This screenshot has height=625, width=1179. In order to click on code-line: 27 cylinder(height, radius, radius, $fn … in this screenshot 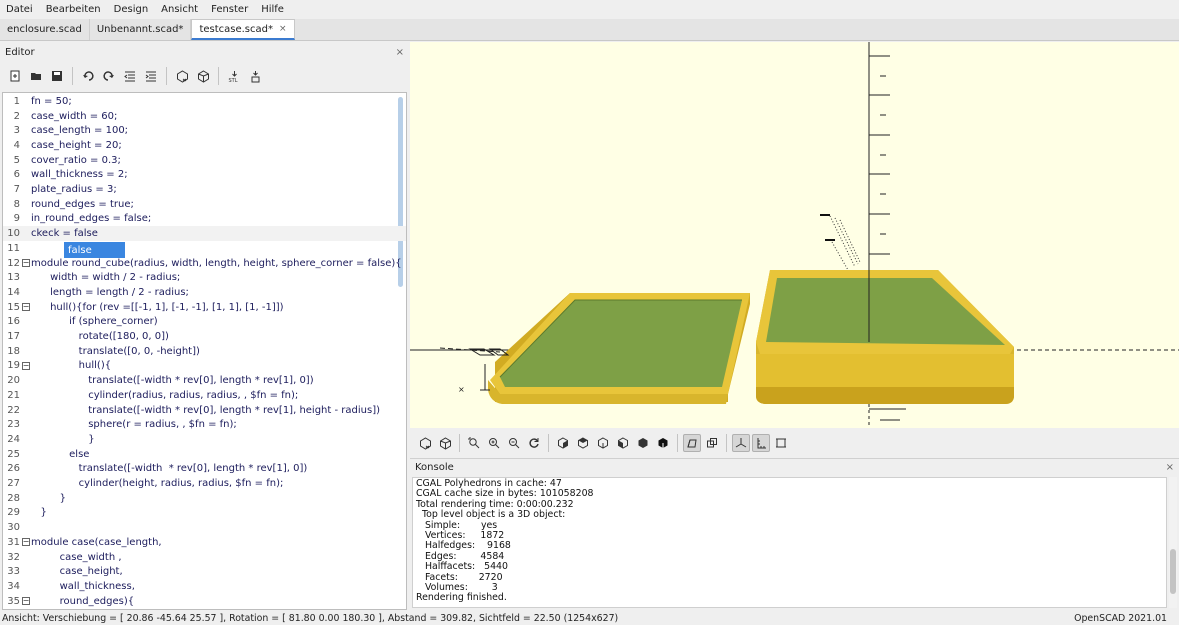, I will do `click(204, 483)`.